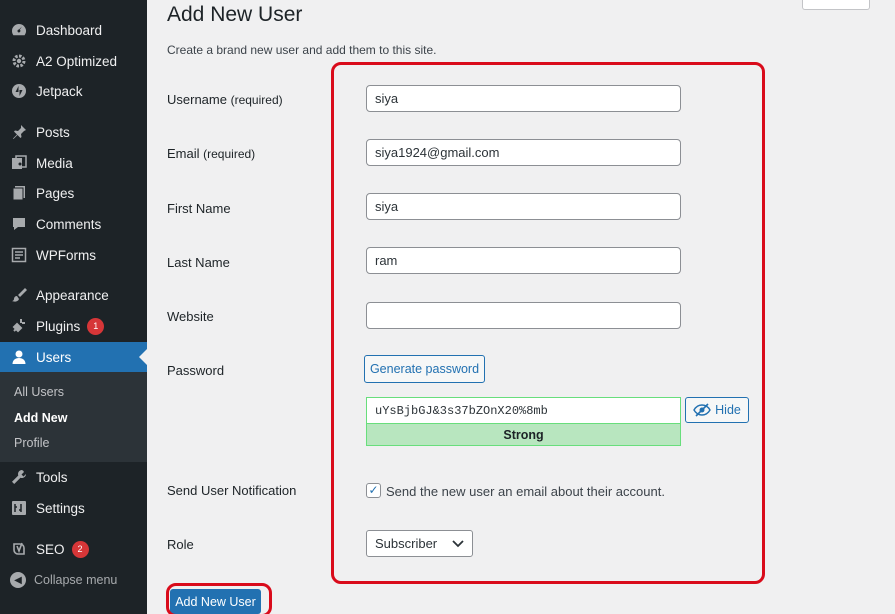  What do you see at coordinates (39, 392) in the screenshot?
I see `submenu-all-users: All Users` at bounding box center [39, 392].